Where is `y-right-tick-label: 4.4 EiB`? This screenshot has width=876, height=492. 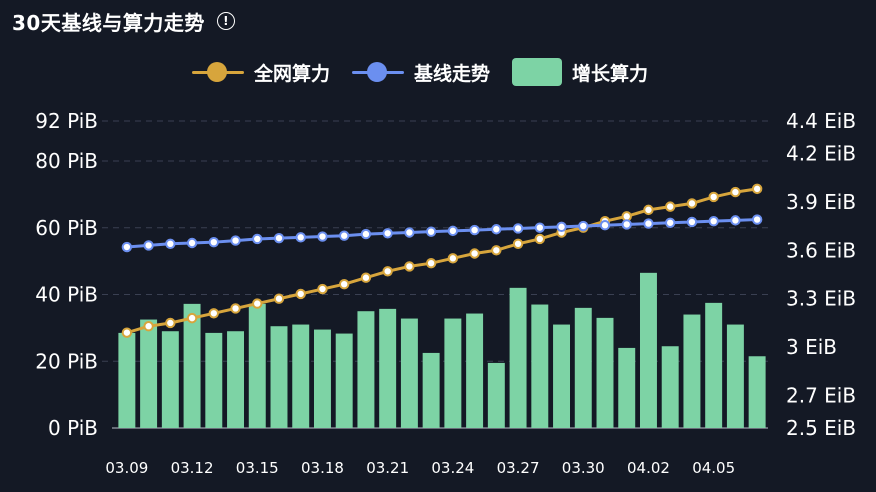 y-right-tick-label: 4.4 EiB is located at coordinates (821, 121).